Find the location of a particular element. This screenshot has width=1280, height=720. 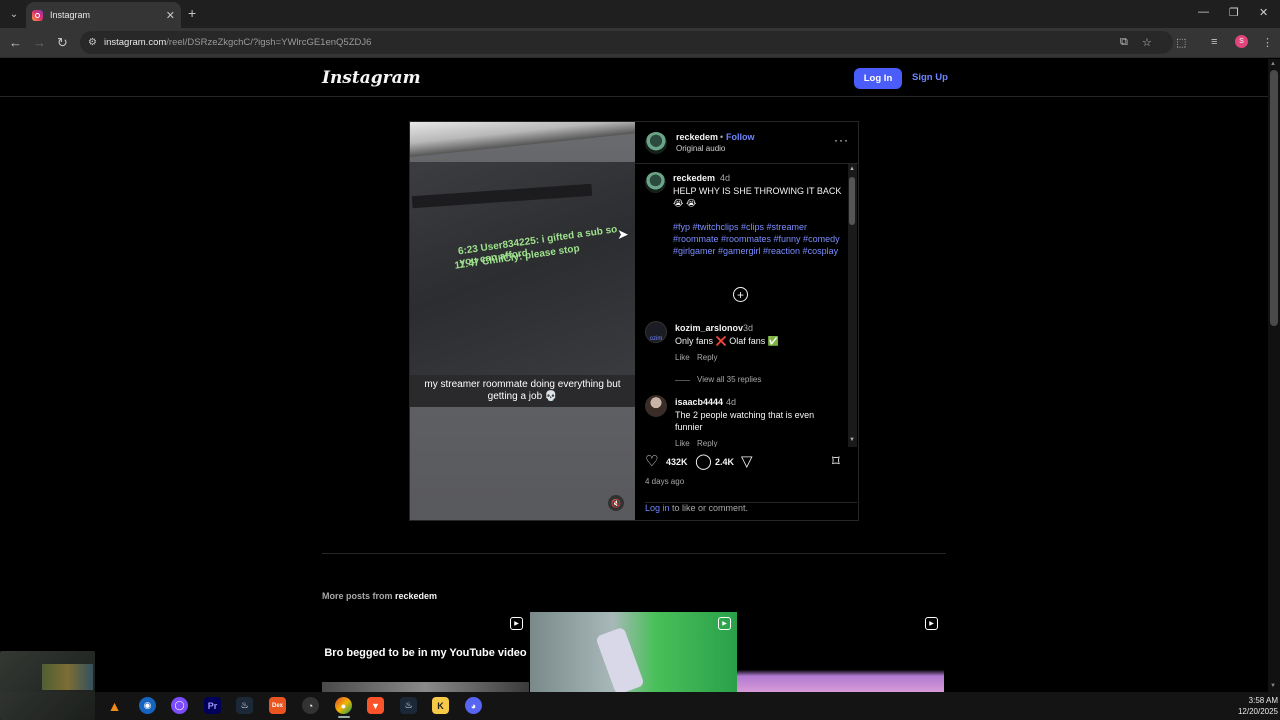

vlc-icon: ▲ is located at coordinates (114, 705).